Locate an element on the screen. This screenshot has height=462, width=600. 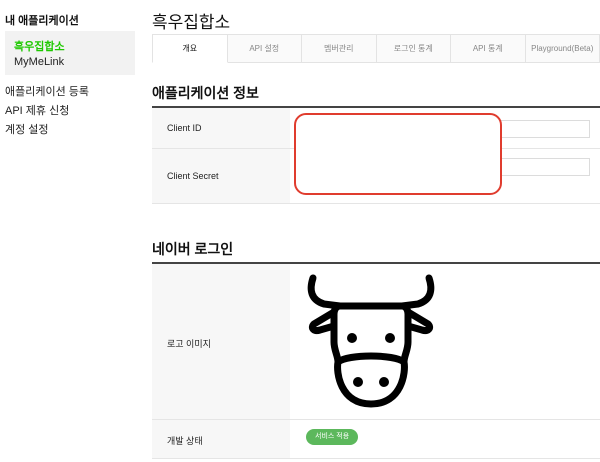
tab-api-settings: API 설정 is located at coordinates (264, 48).